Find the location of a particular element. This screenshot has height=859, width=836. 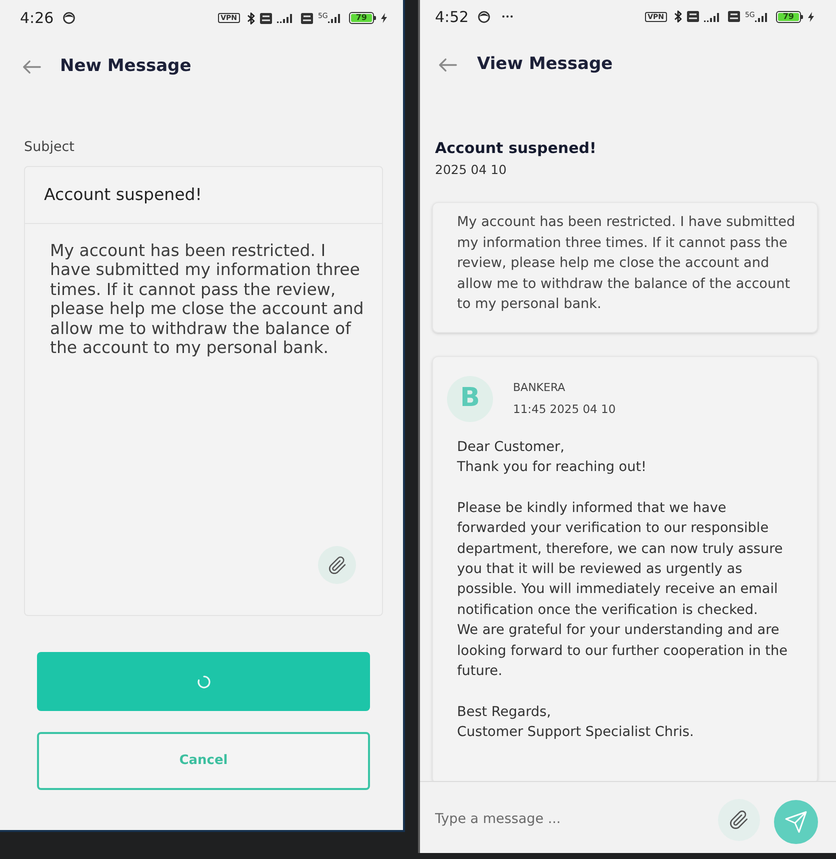

message-text: Please be kindly informed that we have forwarded your verification to our responsible department, therefore, we can now truly assure you that it will be reviewed as urgently as possible. You will immediately receive an email notification once the verification is checked. We are grateful for your understanding and are looking forward to our further cooperation in the future. is located at coordinates (622, 589).